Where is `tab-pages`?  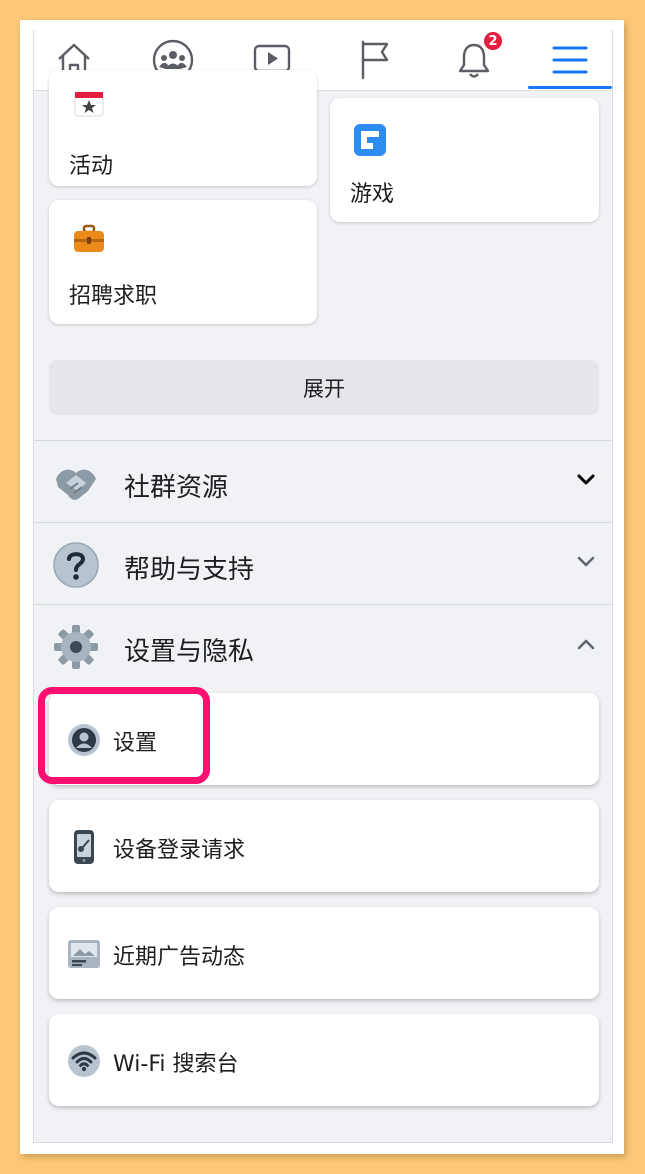 tab-pages is located at coordinates (374, 60).